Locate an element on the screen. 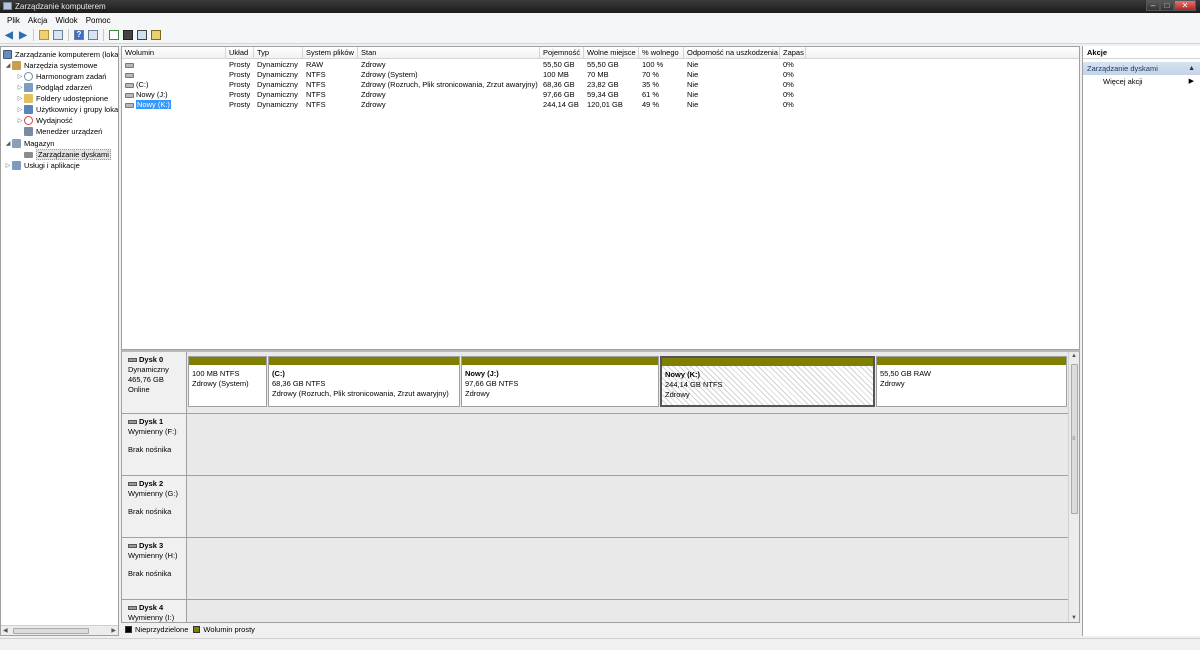 This screenshot has width=1200, height=650. partition-system: 100 MB NTFS Zdrowy (System) is located at coordinates (227, 381).